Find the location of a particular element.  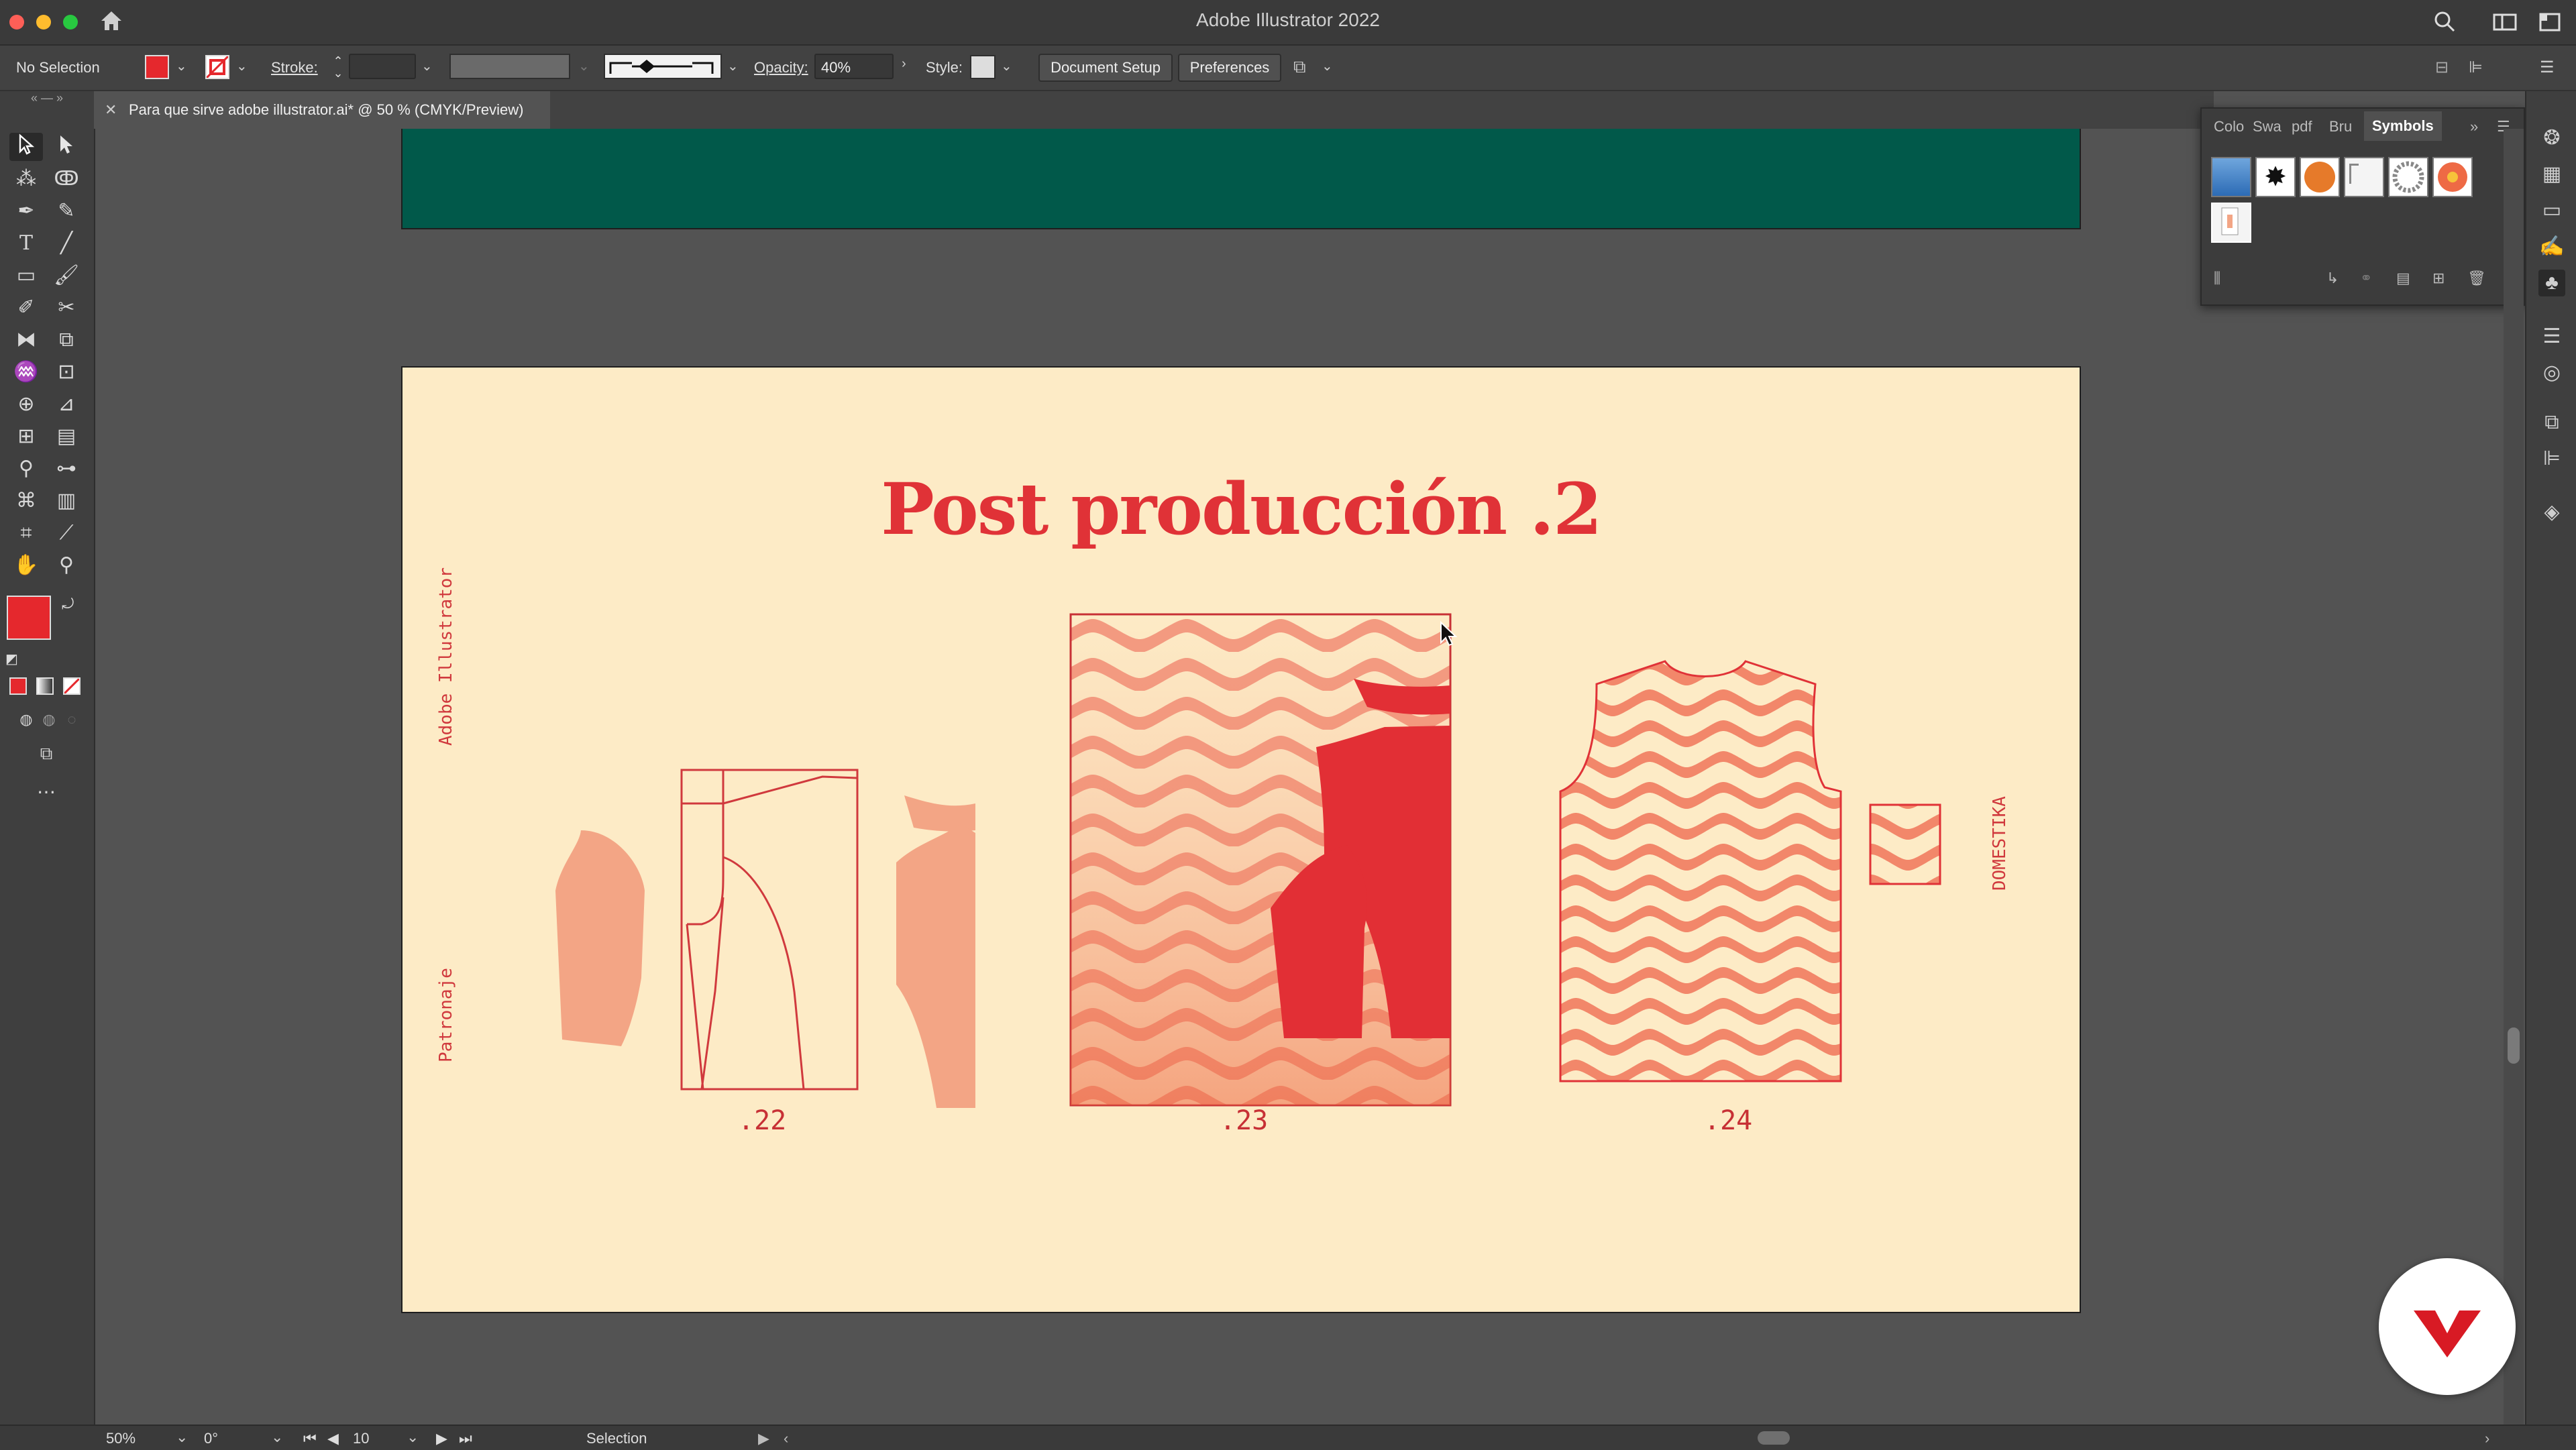

perspective-grid-tool-icon: ⊿ is located at coordinates (66, 404).